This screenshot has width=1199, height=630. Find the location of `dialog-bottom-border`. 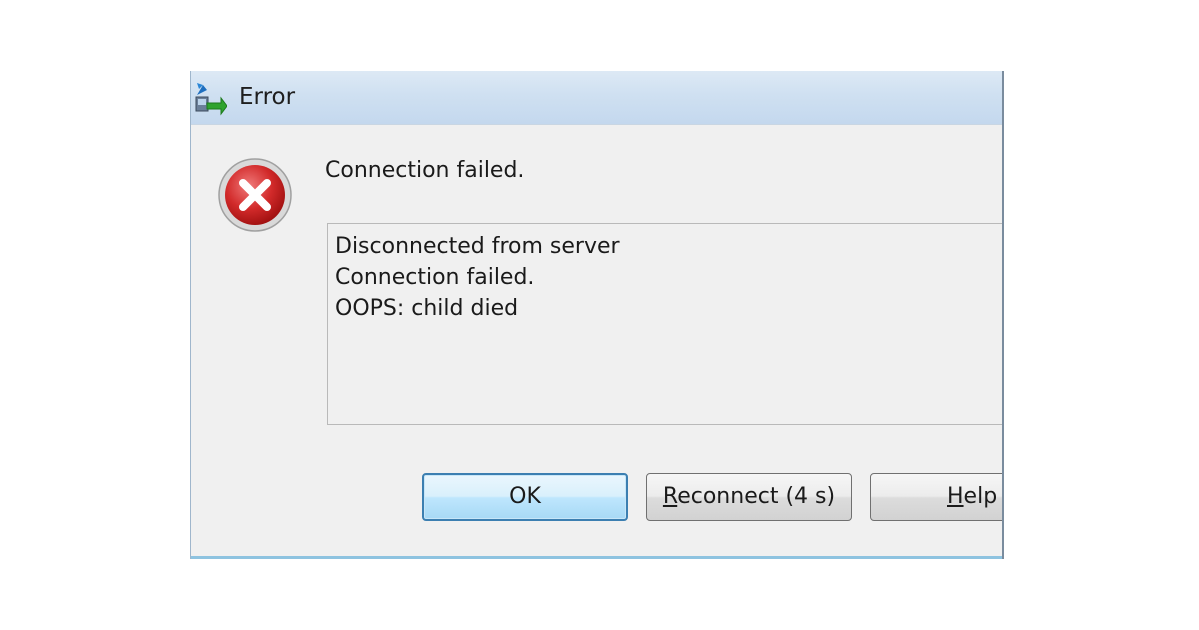

dialog-bottom-border is located at coordinates (596, 557).